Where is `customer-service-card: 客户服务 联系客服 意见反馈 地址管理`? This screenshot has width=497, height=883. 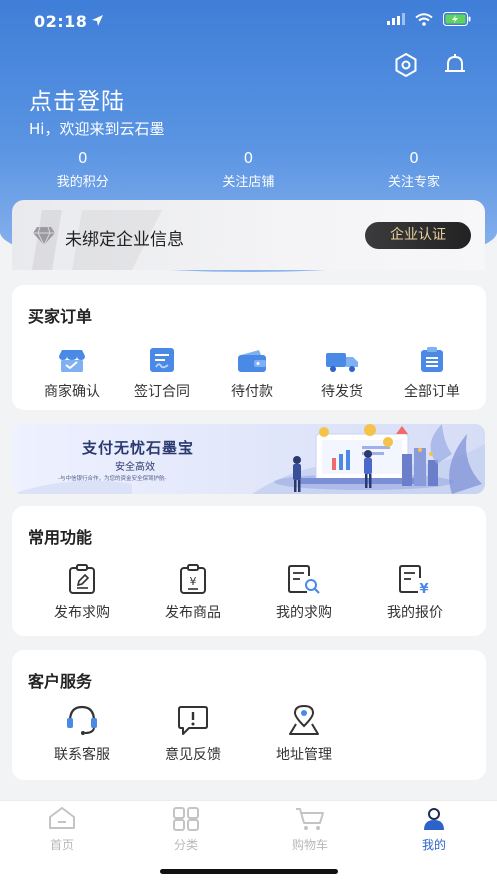 customer-service-card: 客户服务 联系客服 意见反馈 地址管理 is located at coordinates (249, 715).